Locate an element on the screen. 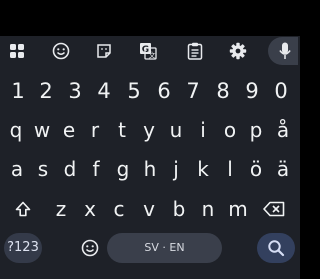 The height and width of the screenshot is (279, 320). key-m: m is located at coordinates (238, 209).